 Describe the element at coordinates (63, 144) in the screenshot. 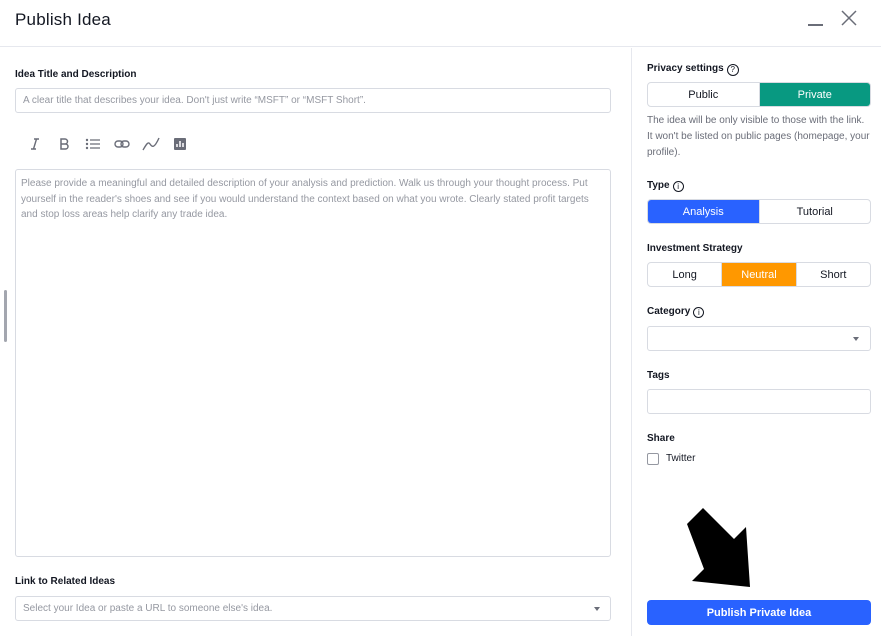

I see `bold-icon` at that location.